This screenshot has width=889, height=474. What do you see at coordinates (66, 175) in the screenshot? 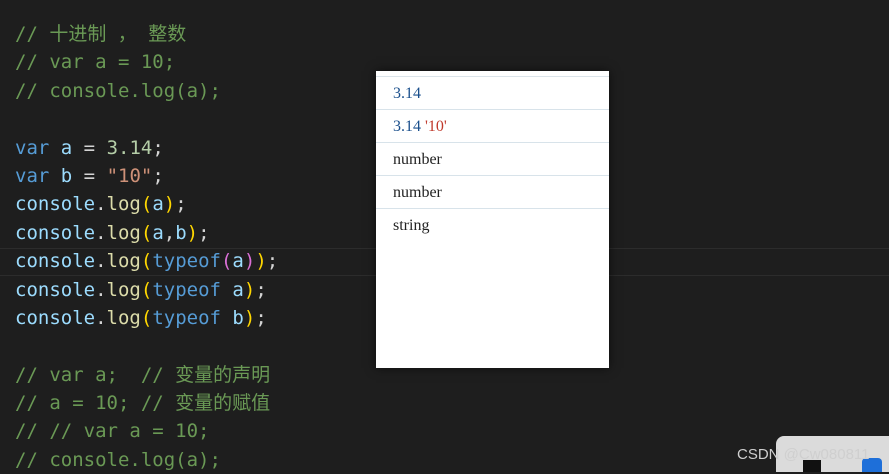
I see `identifier-b: b` at bounding box center [66, 175].